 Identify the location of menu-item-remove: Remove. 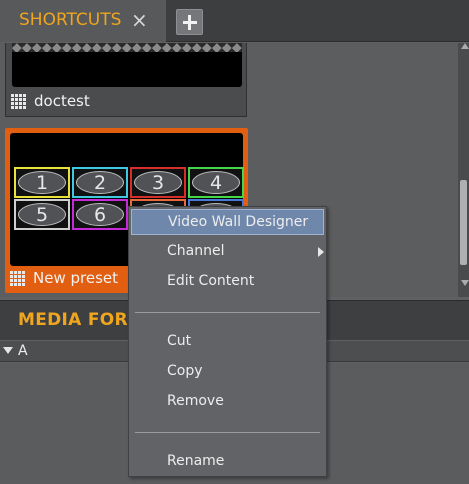
(227, 402).